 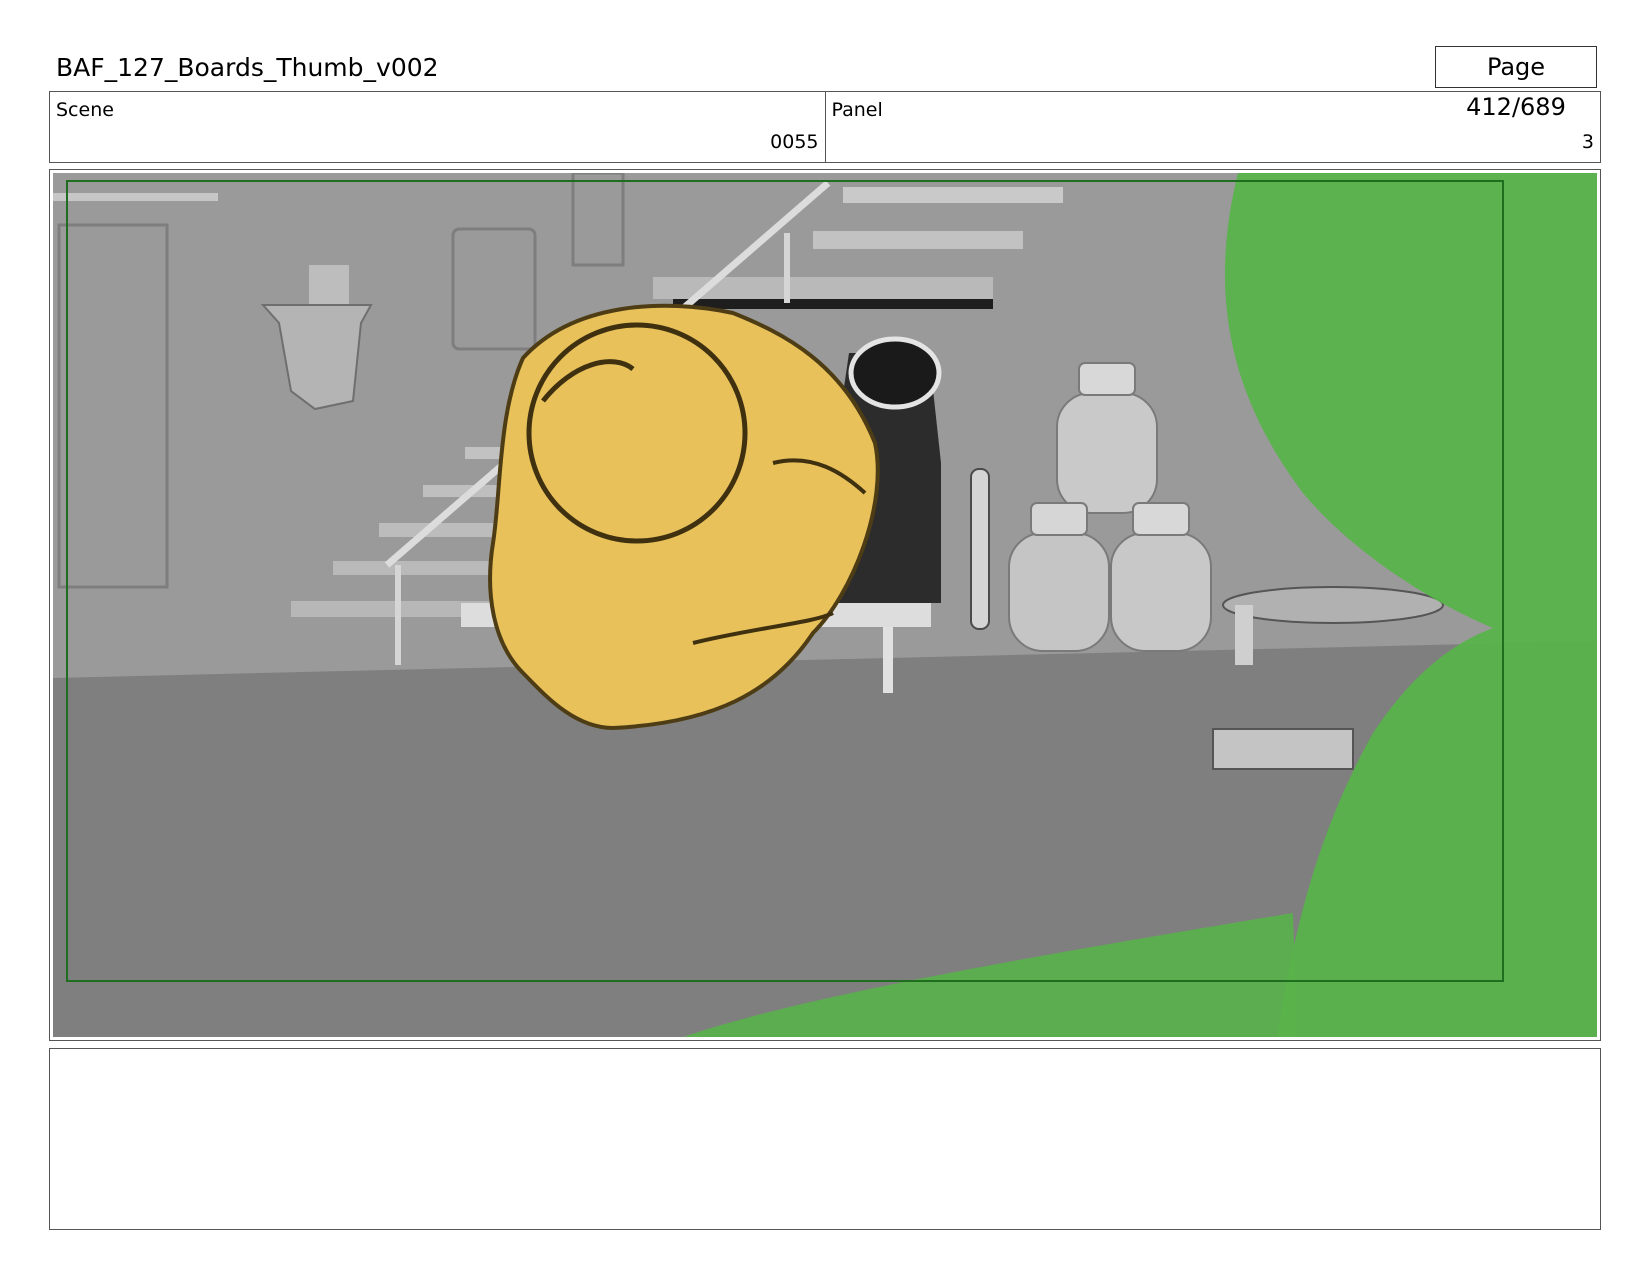 I want to click on document-title: BAF_127_Boards_Thumb_v002, so click(x=247, y=67).